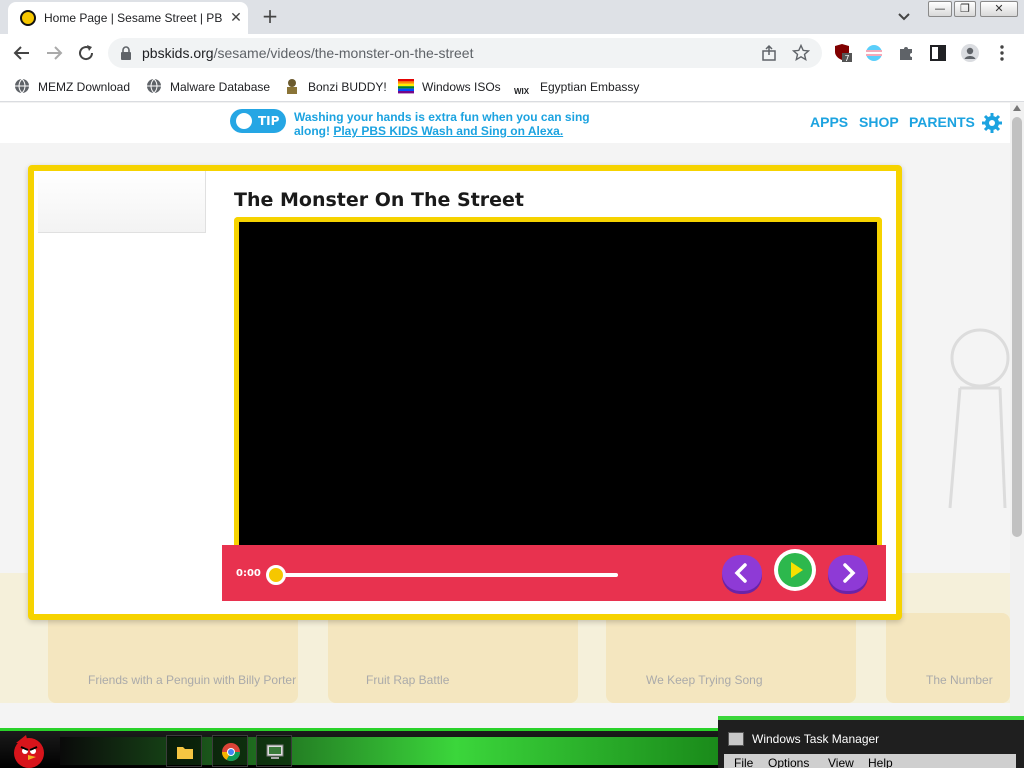  I want to click on wix-icon: WIX, so click(522, 91).